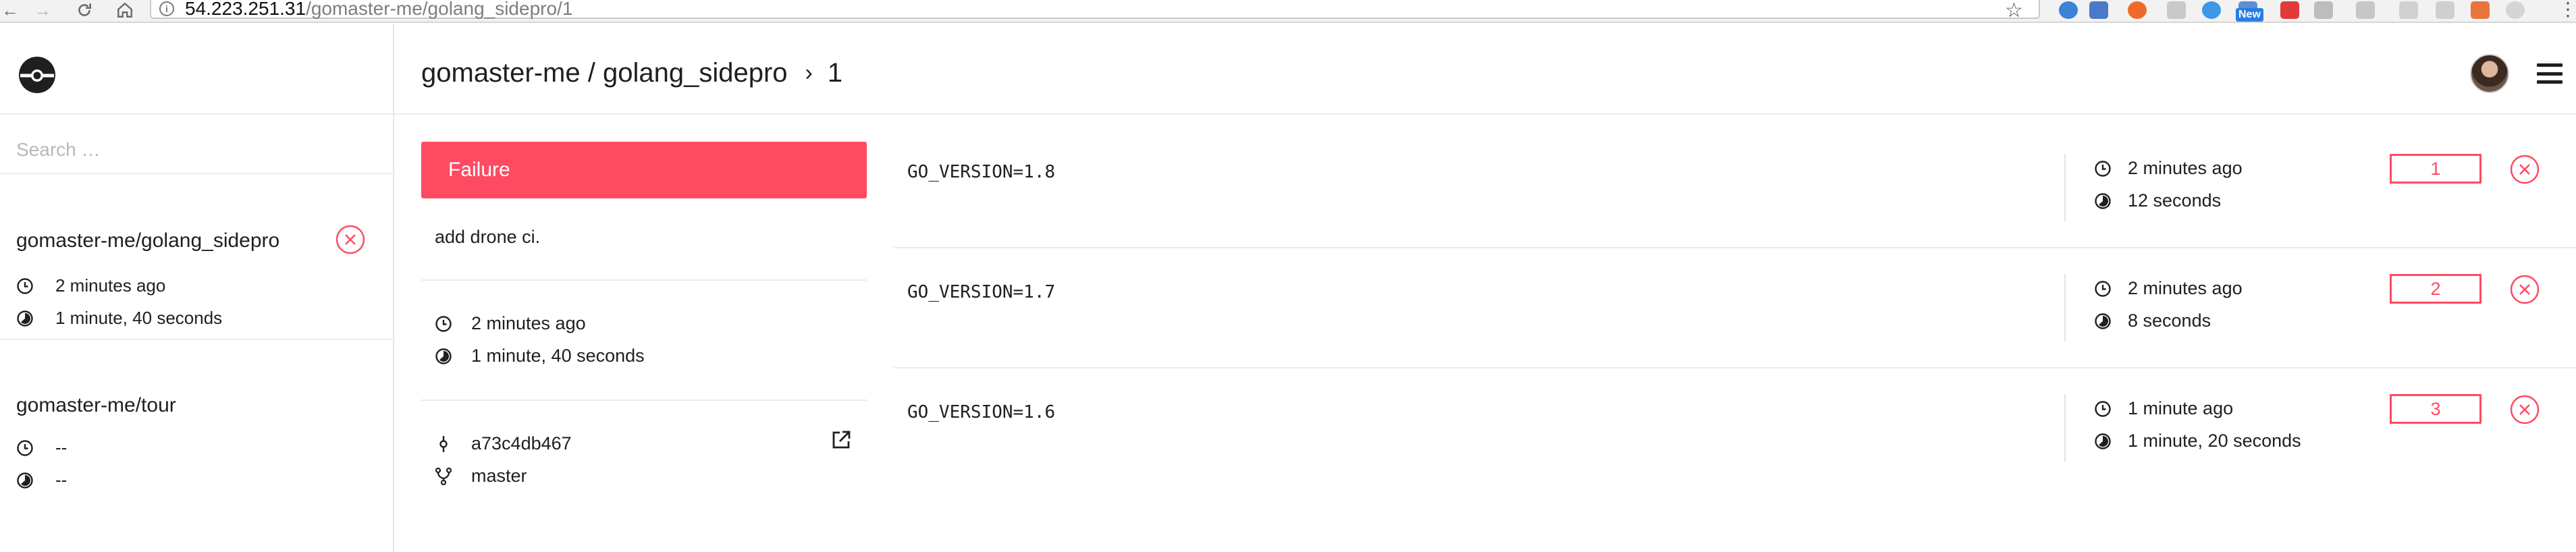  I want to click on build-duration-row: 1 minute, 40 seconds, so click(540, 356).